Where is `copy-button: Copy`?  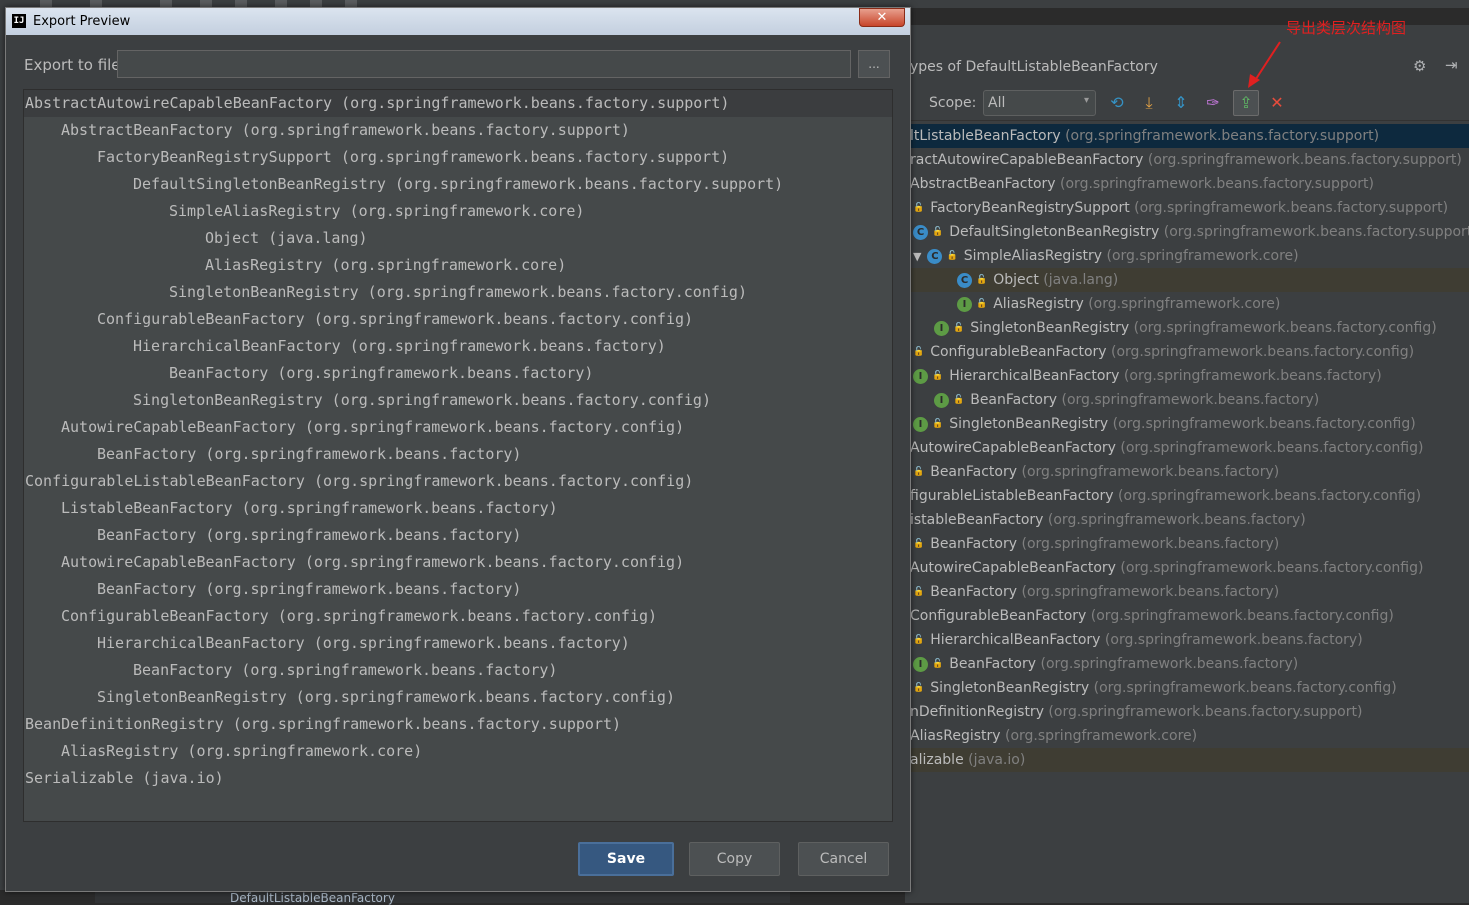
copy-button: Copy is located at coordinates (734, 859).